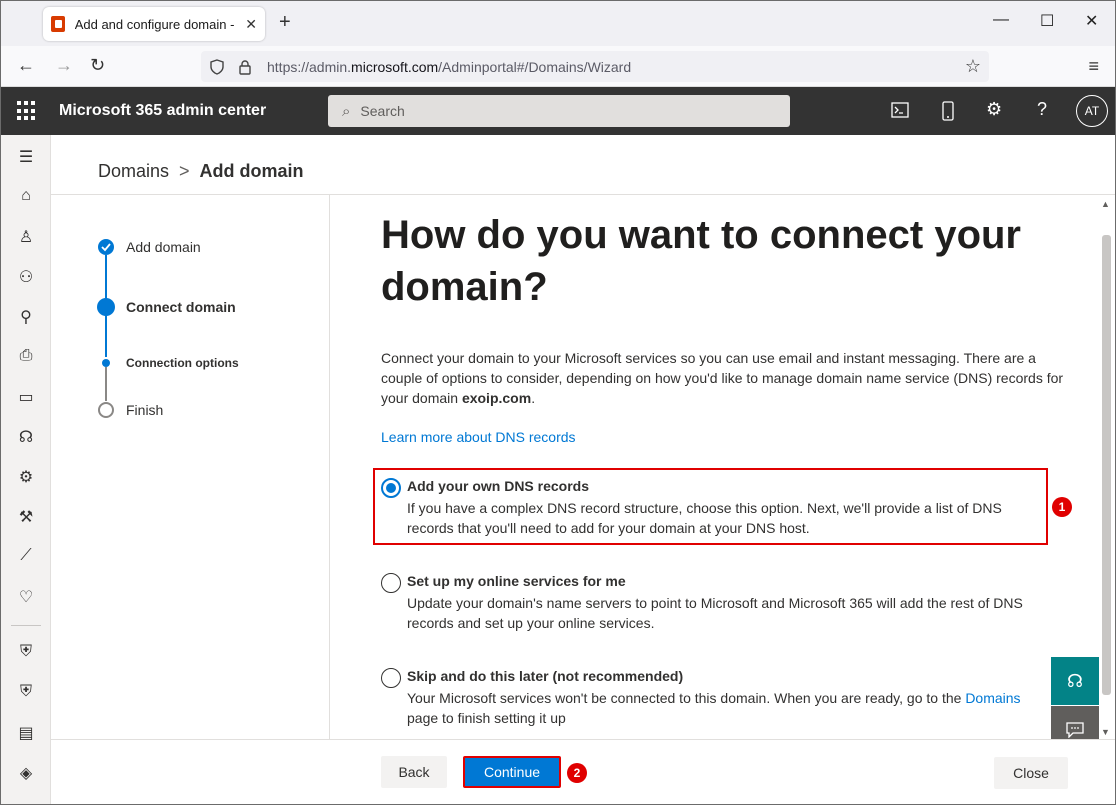 This screenshot has width=1116, height=805. What do you see at coordinates (26, 733) in the screenshot?
I see `endpoint-manager-icon: ▤` at bounding box center [26, 733].